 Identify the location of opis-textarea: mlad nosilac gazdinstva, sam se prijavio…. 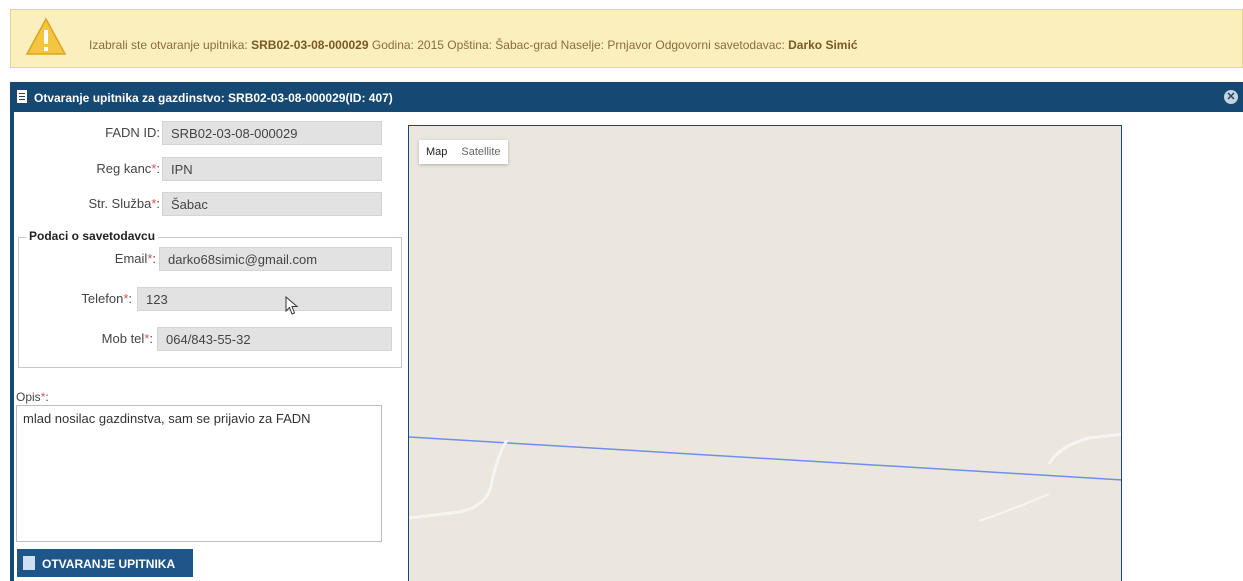
(199, 473).